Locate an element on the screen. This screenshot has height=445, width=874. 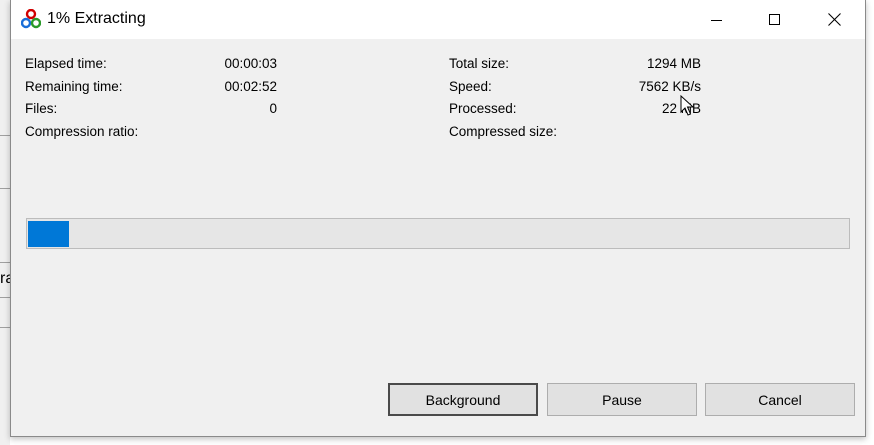
progress-bar-fill is located at coordinates (48, 234).